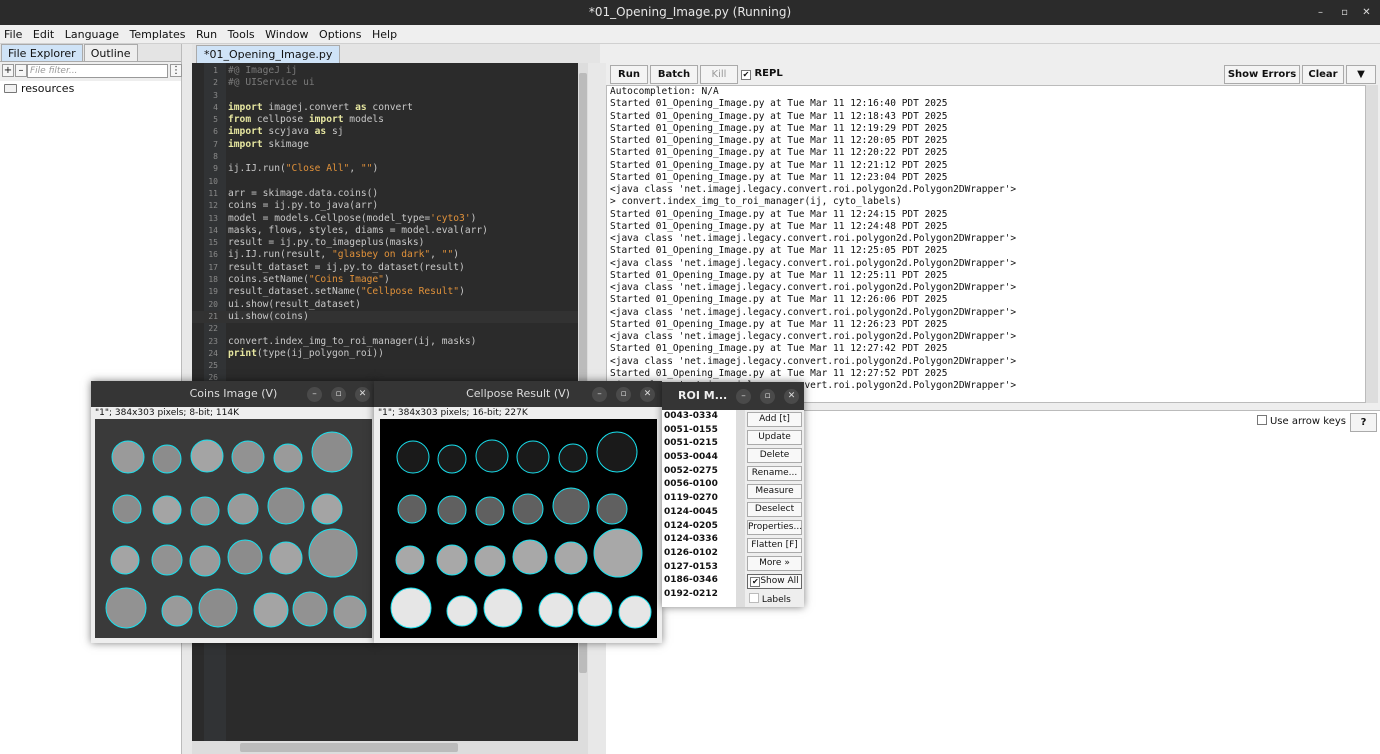 The height and width of the screenshot is (754, 1380). I want to click on deselect-button: Deselect, so click(774, 509).